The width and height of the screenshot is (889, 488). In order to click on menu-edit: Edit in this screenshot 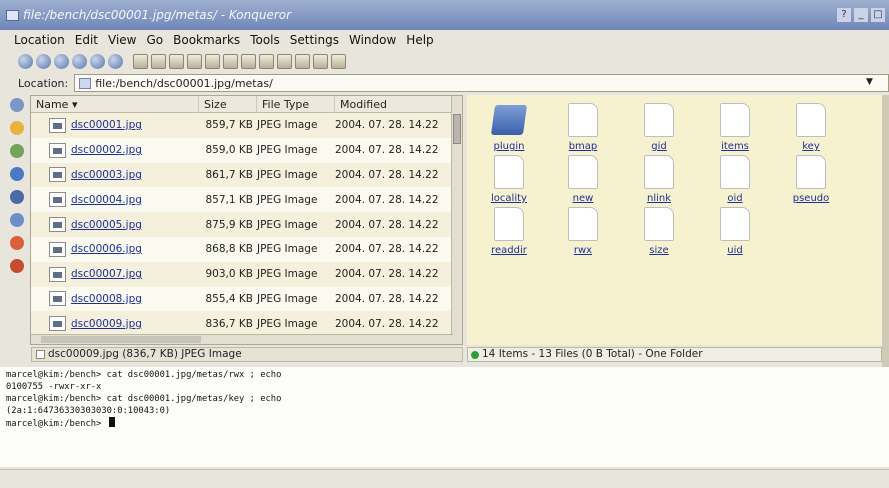, I will do `click(86, 40)`.